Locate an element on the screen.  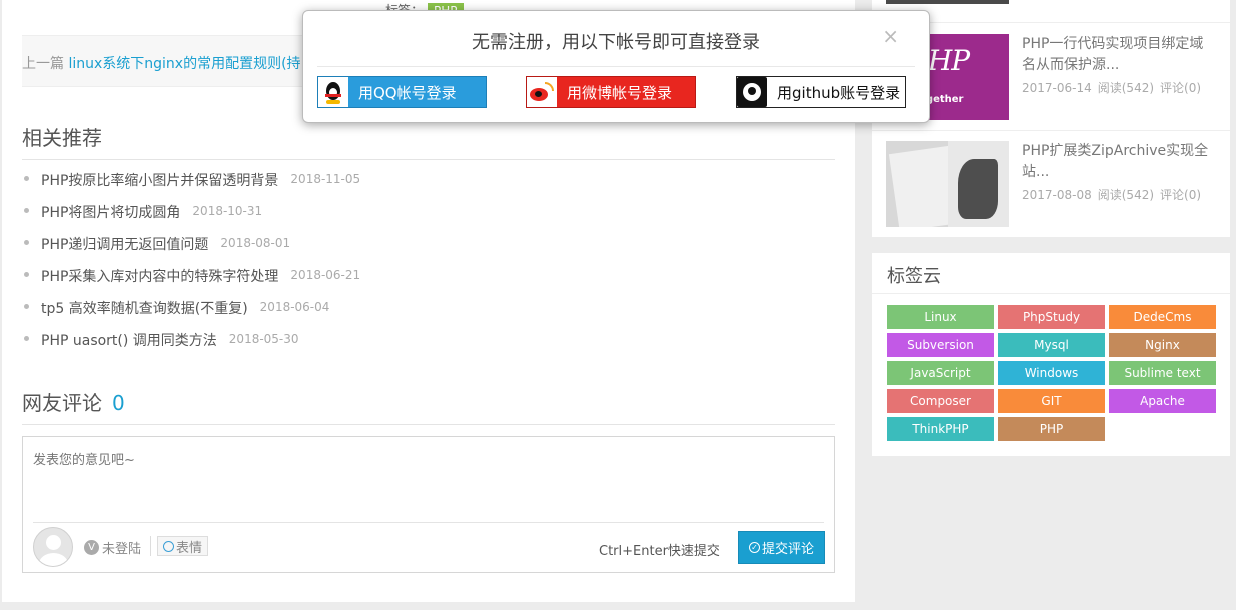
tag-composer: Composer is located at coordinates (940, 401).